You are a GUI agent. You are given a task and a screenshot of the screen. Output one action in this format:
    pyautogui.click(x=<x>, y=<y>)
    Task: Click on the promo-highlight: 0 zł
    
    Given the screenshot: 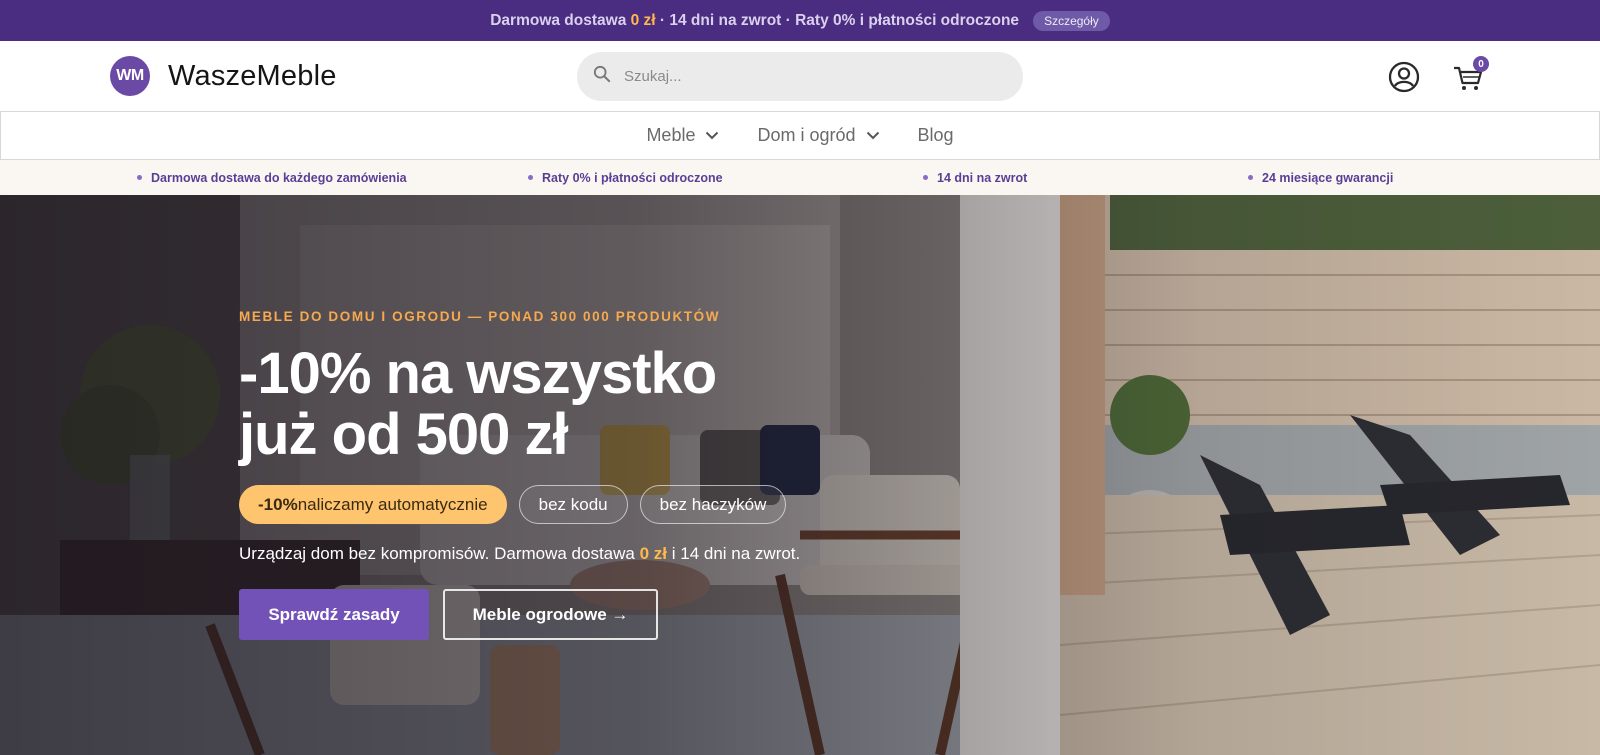 What is the action you would take?
    pyautogui.click(x=643, y=20)
    